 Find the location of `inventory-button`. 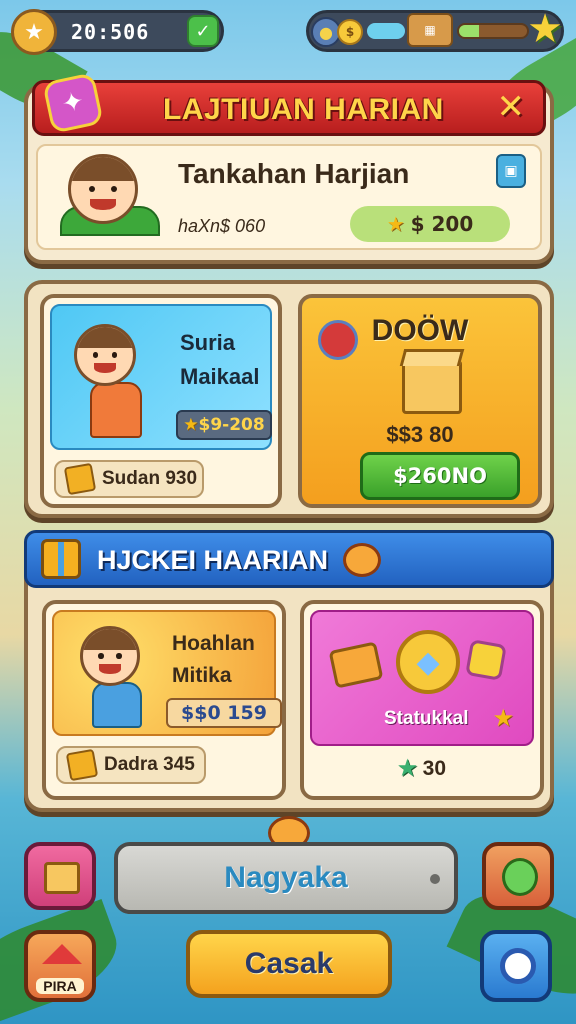

inventory-button is located at coordinates (60, 876).